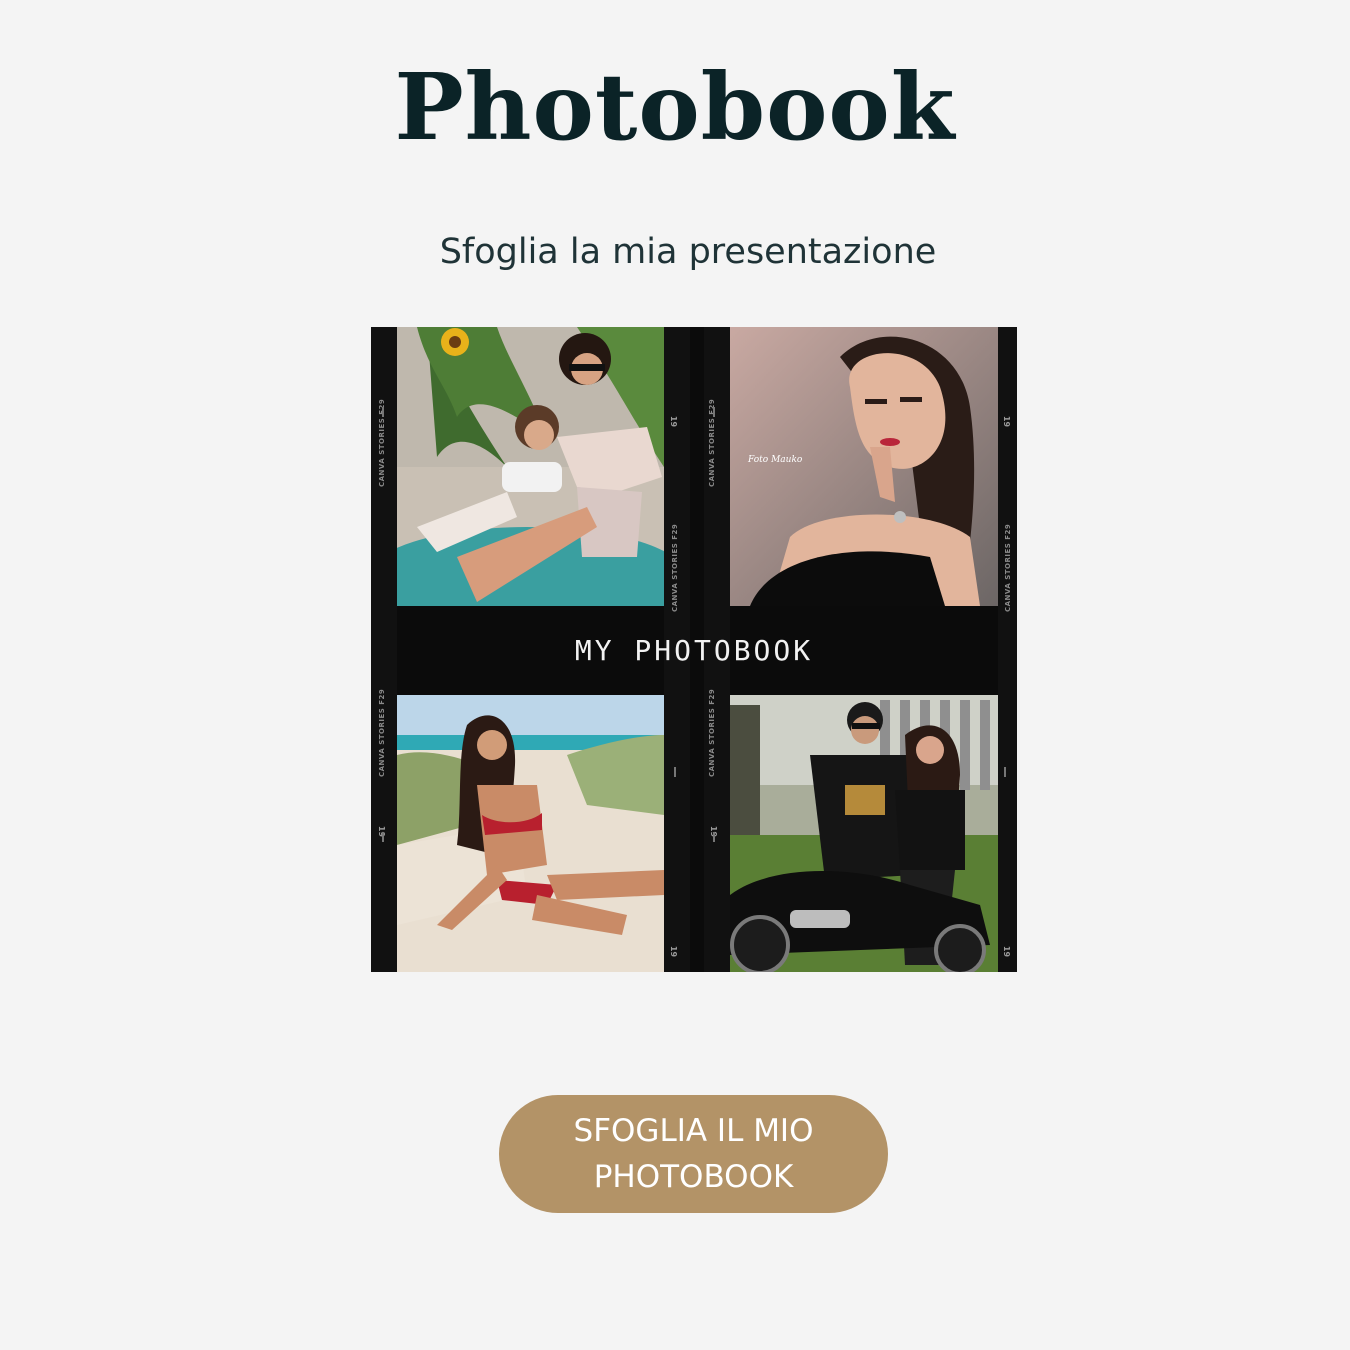 Image resolution: width=1350 pixels, height=1350 pixels. I want to click on browse-photobook-button: SFOGLIA IL MIO PHOTOBOOK, so click(693, 1154).